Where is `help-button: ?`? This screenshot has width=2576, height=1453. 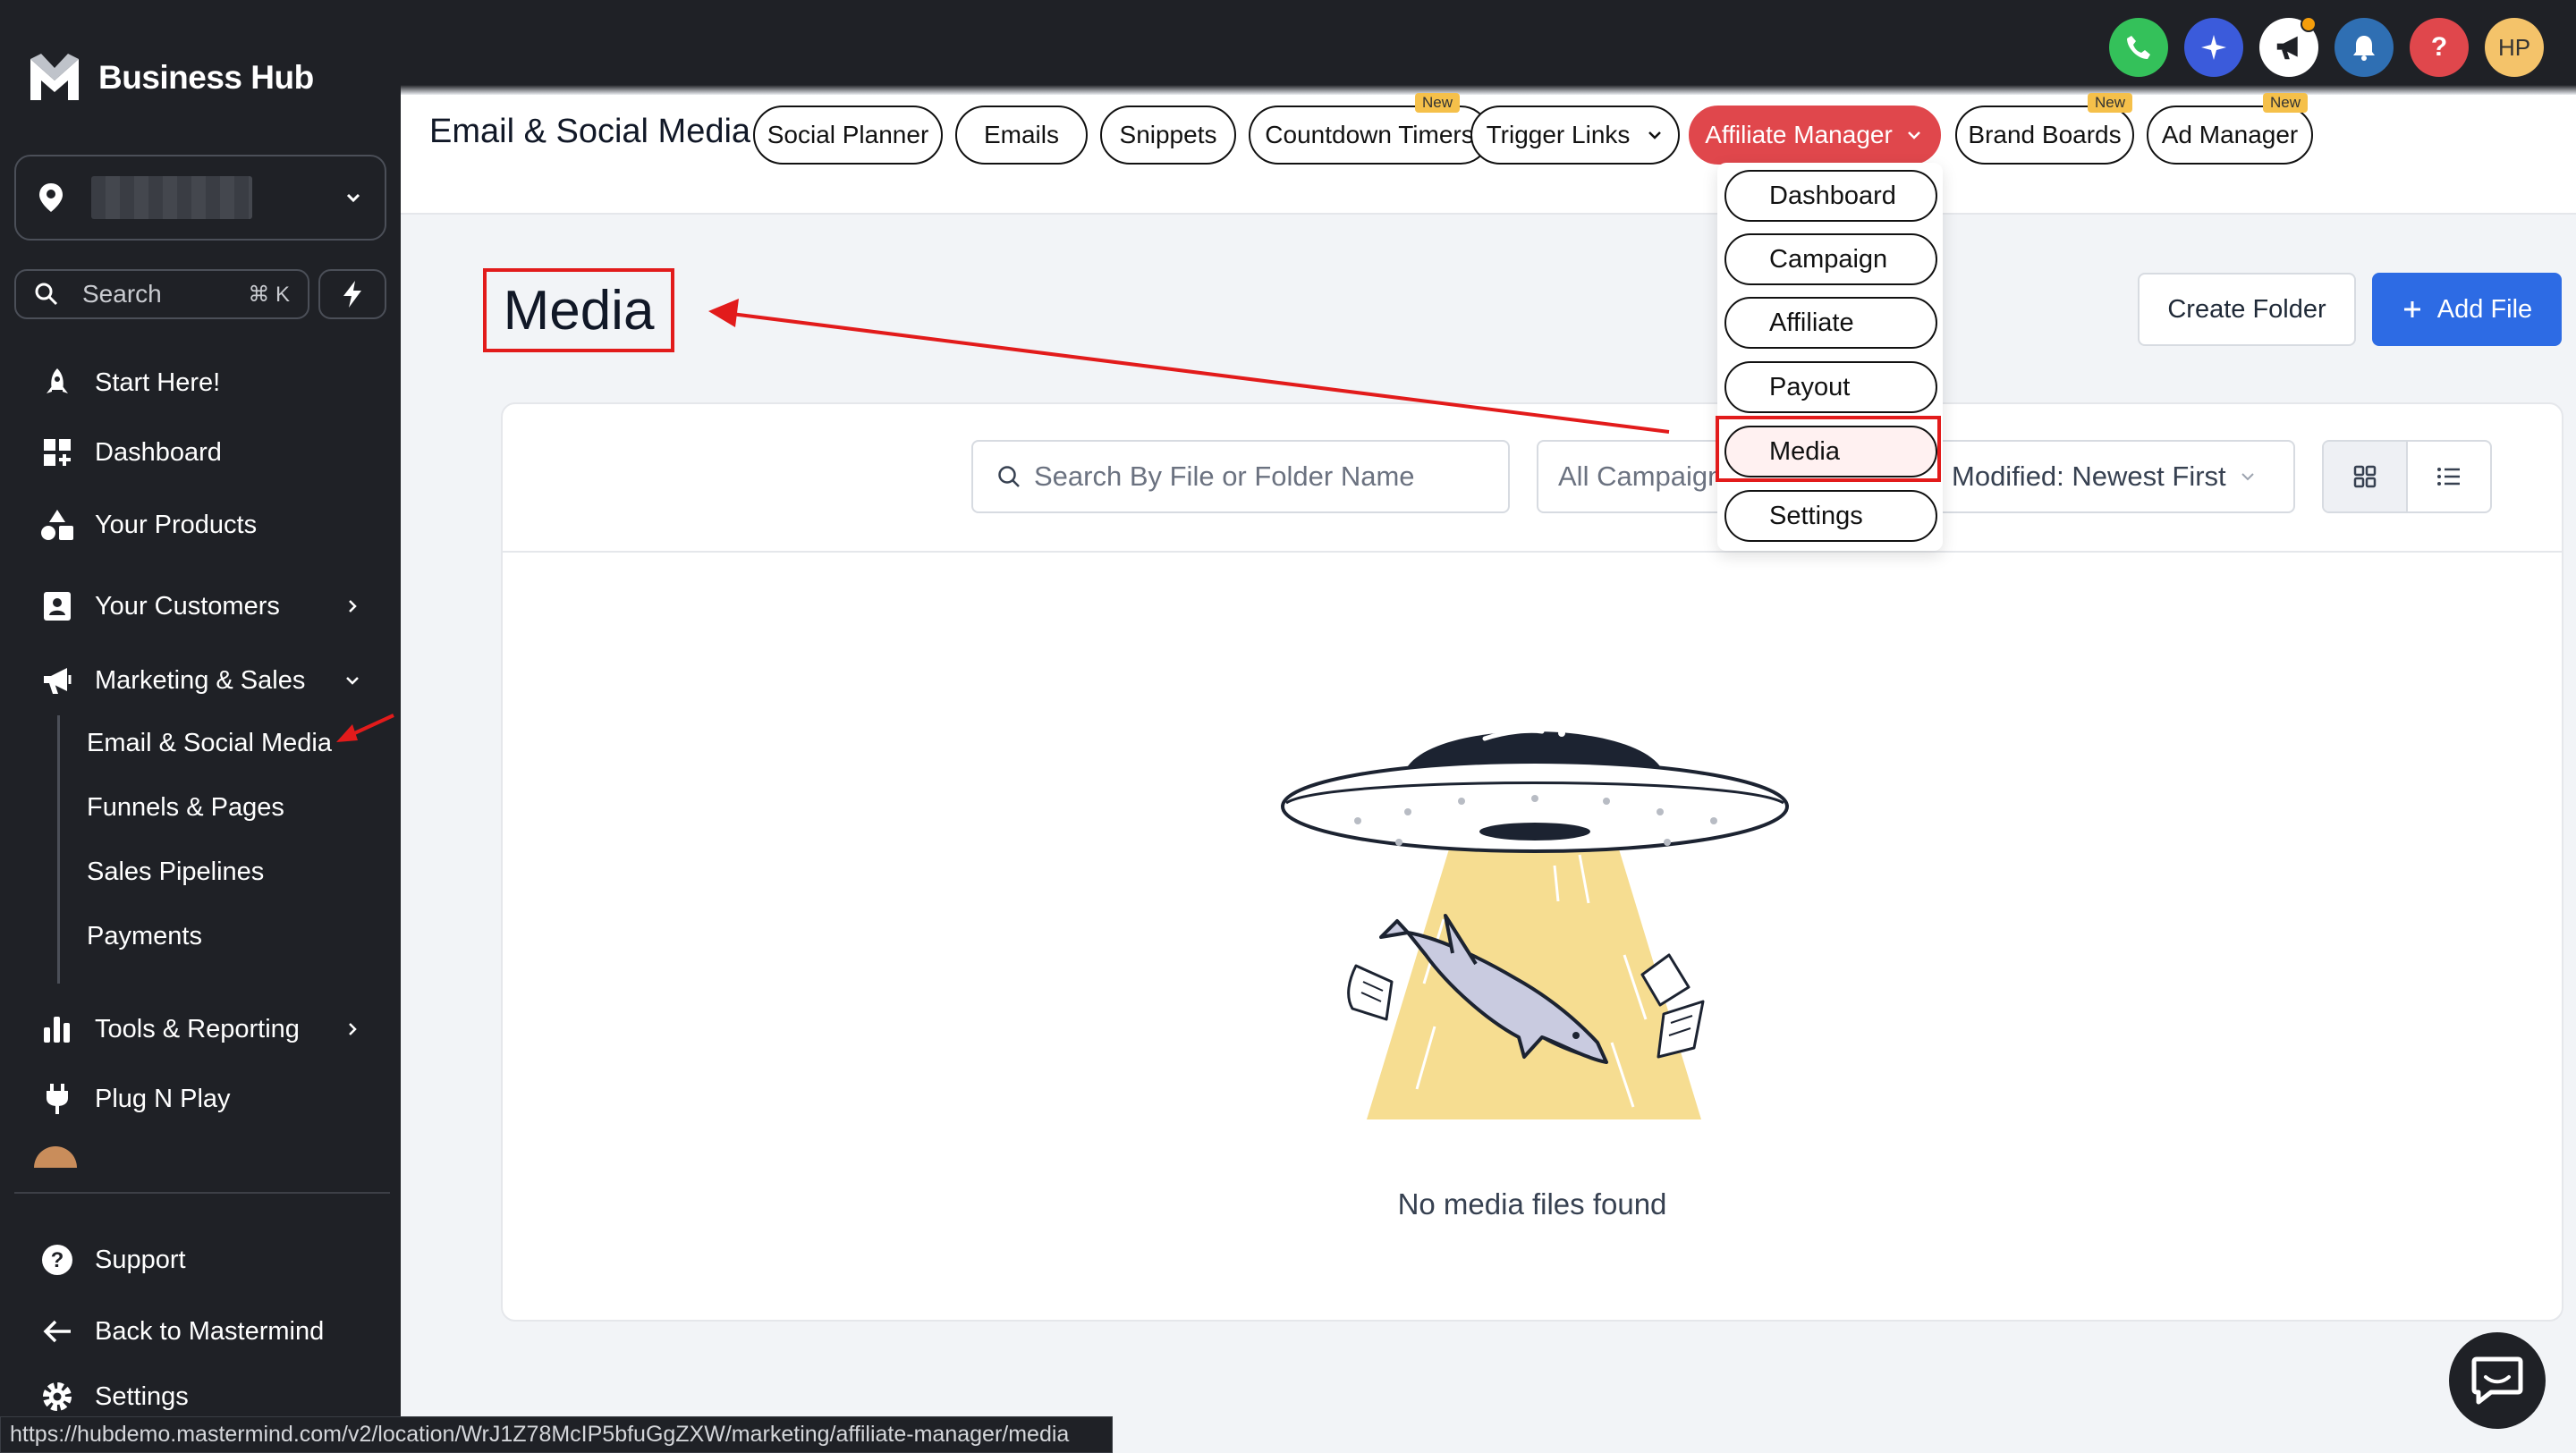 help-button: ? is located at coordinates (2439, 47).